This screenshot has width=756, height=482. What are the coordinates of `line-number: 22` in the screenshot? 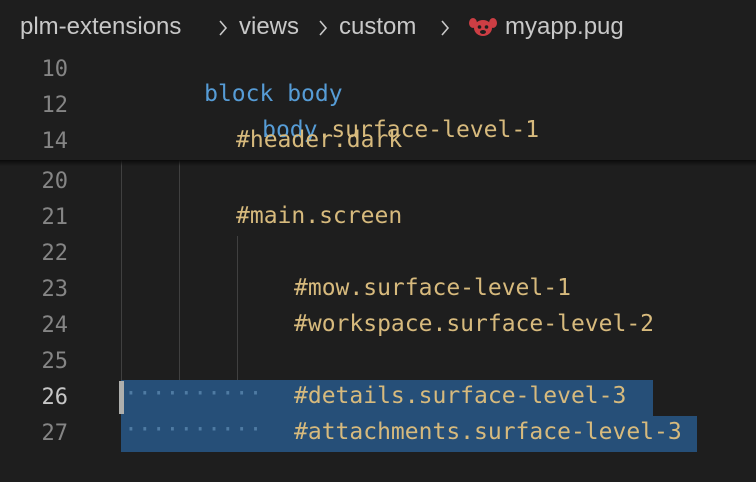 It's located at (55, 253).